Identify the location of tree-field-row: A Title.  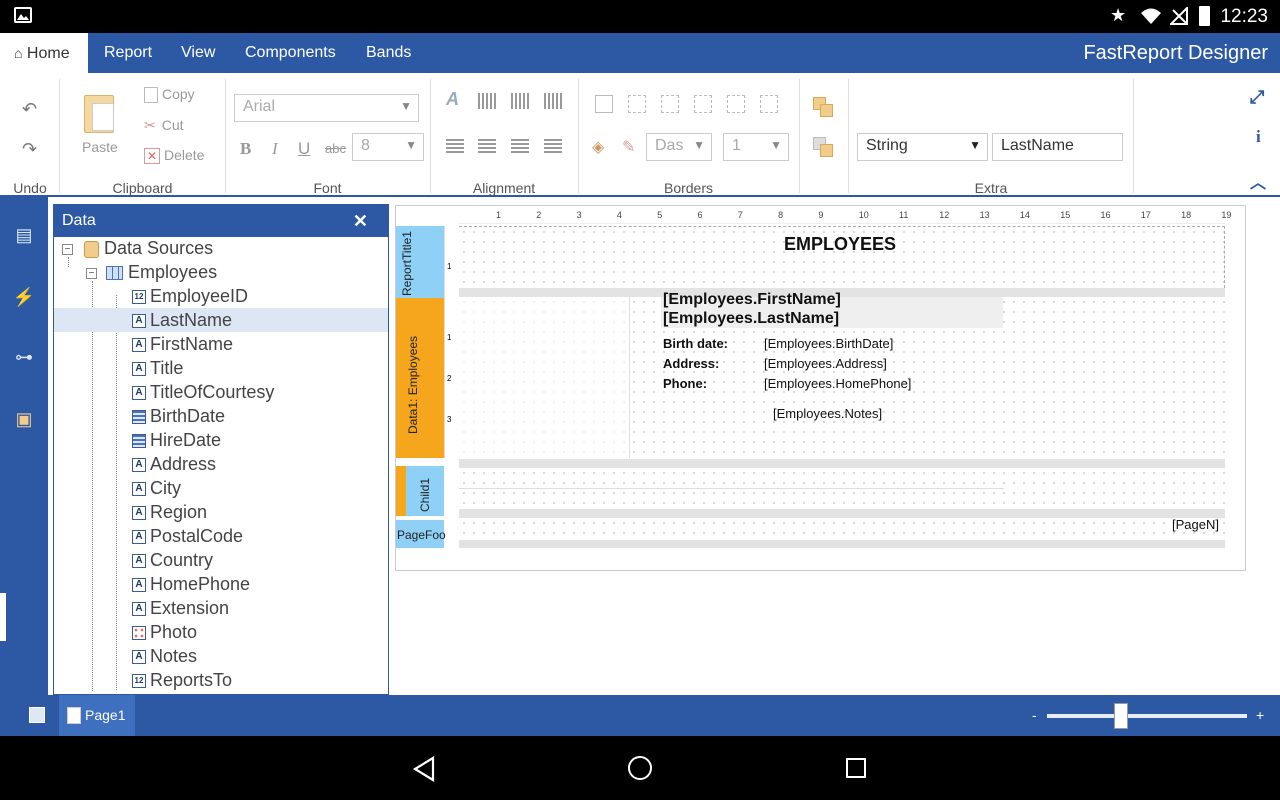
(221, 368).